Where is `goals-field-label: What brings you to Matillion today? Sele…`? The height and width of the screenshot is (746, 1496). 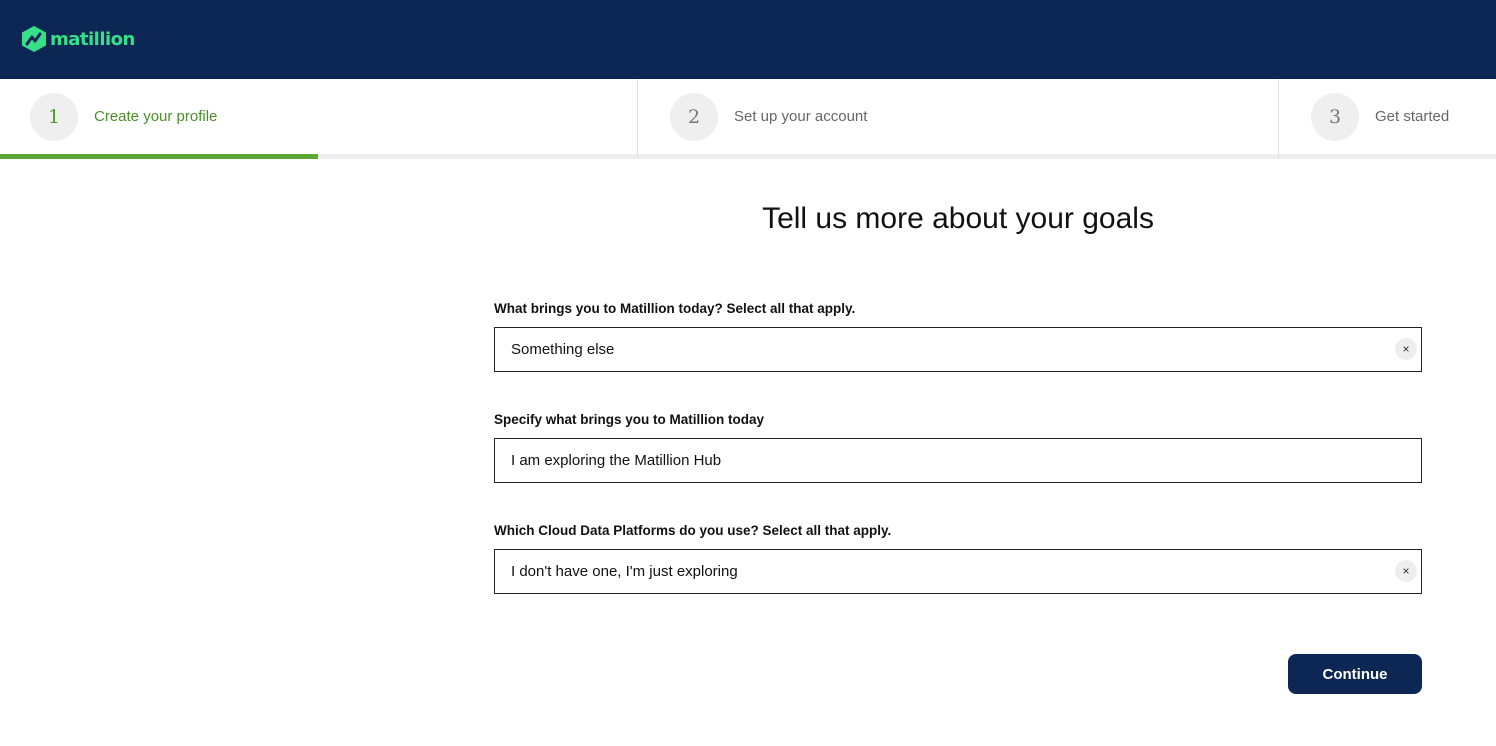 goals-field-label: What brings you to Matillion today? Sele… is located at coordinates (675, 308).